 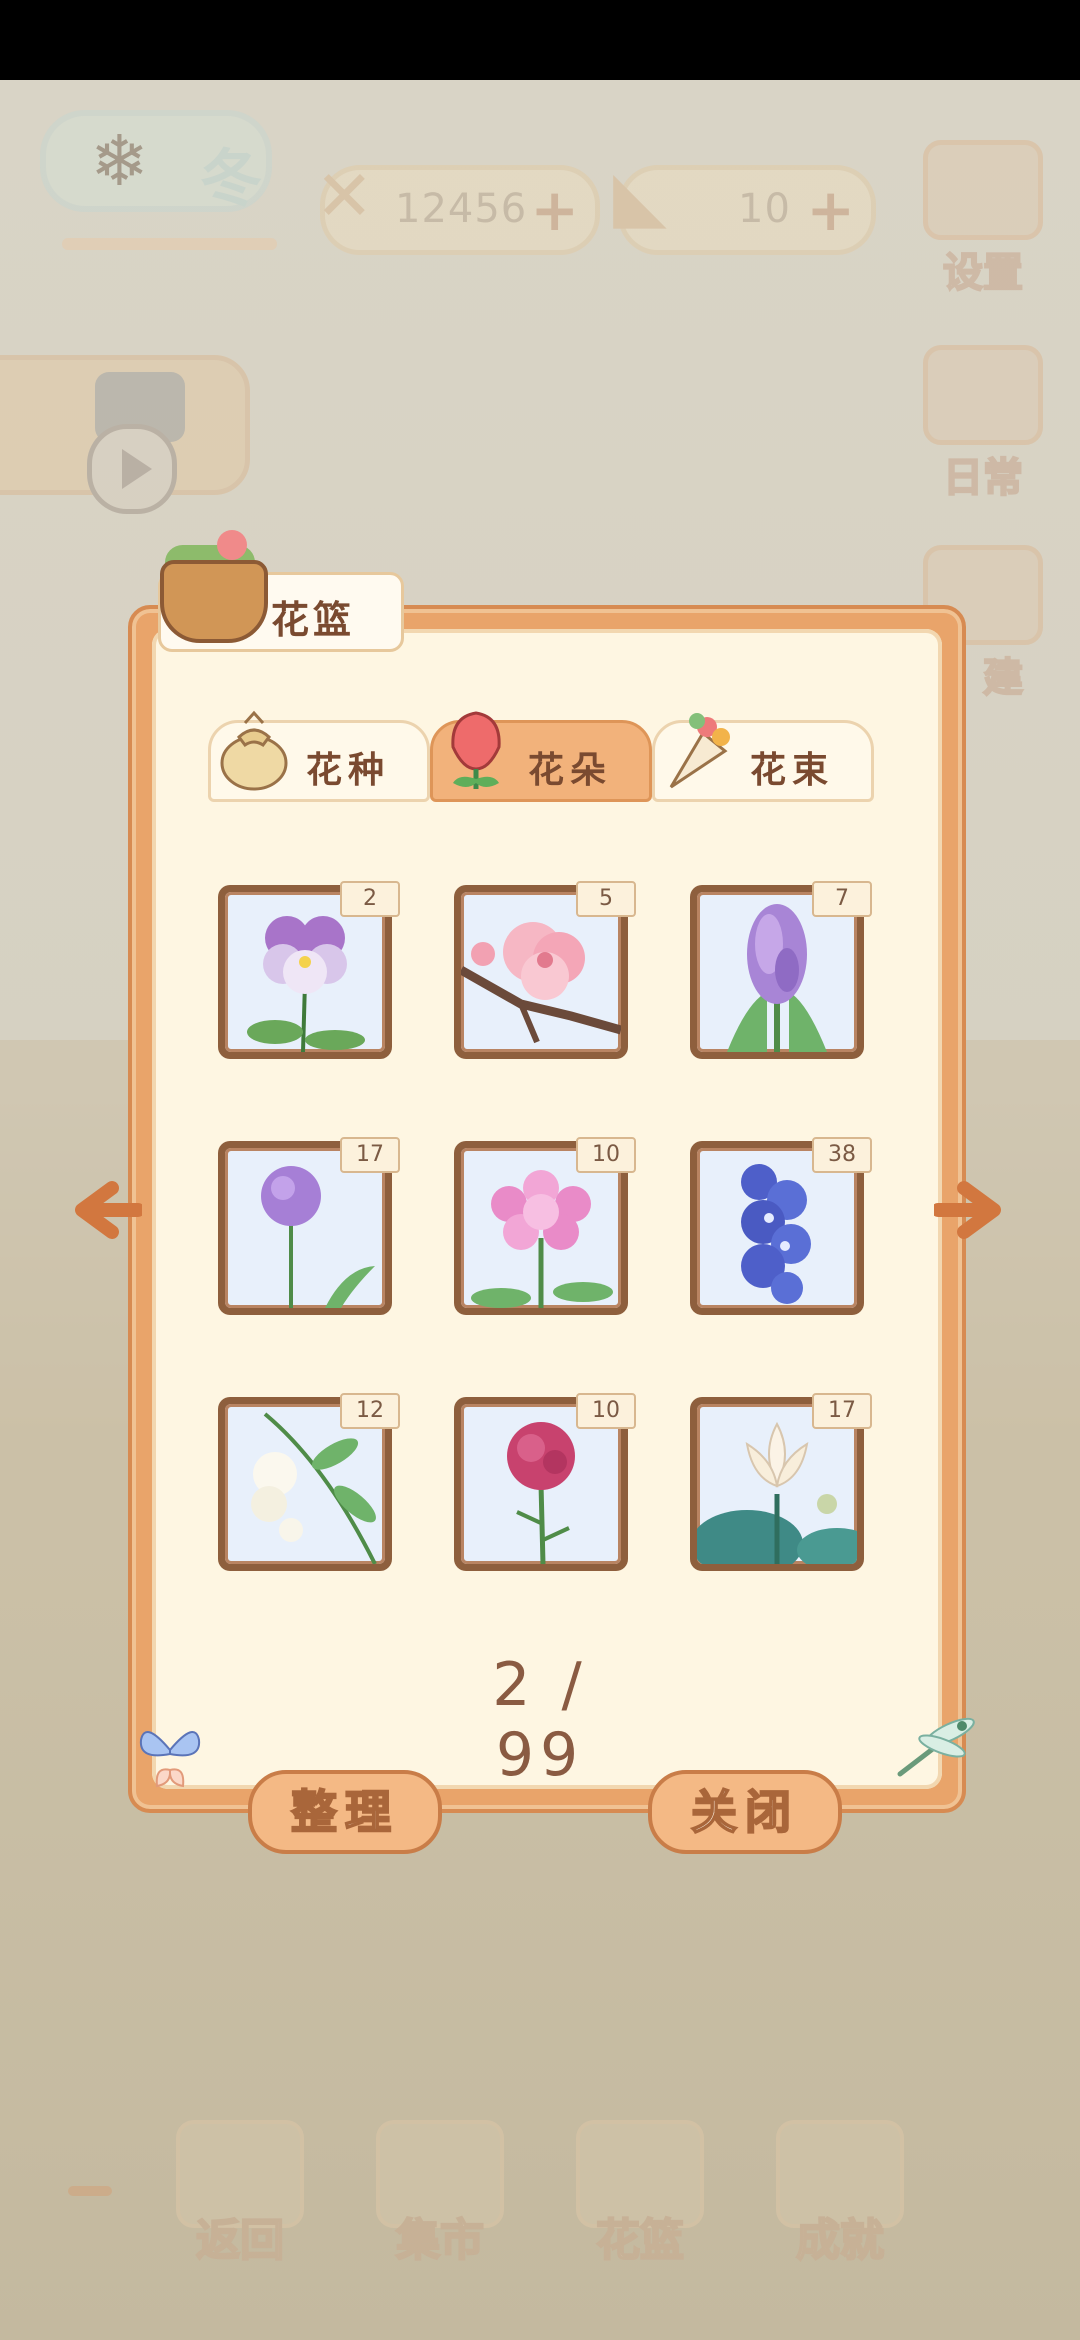 What do you see at coordinates (540, 40) in the screenshot?
I see `status-bar` at bounding box center [540, 40].